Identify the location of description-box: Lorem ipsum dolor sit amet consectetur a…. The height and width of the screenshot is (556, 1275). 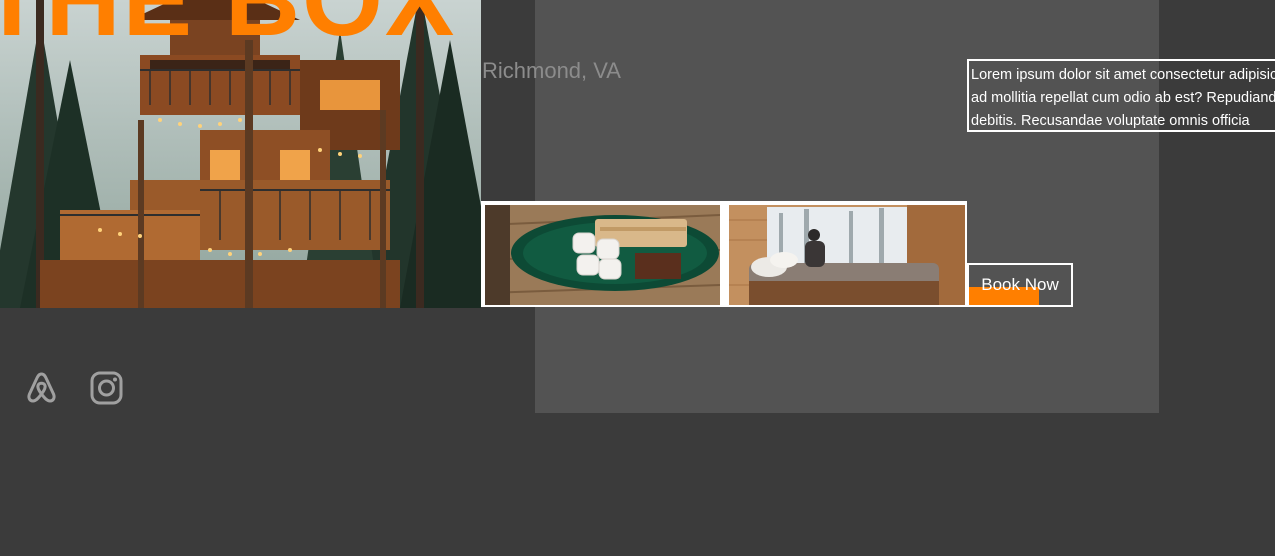
(1121, 95).